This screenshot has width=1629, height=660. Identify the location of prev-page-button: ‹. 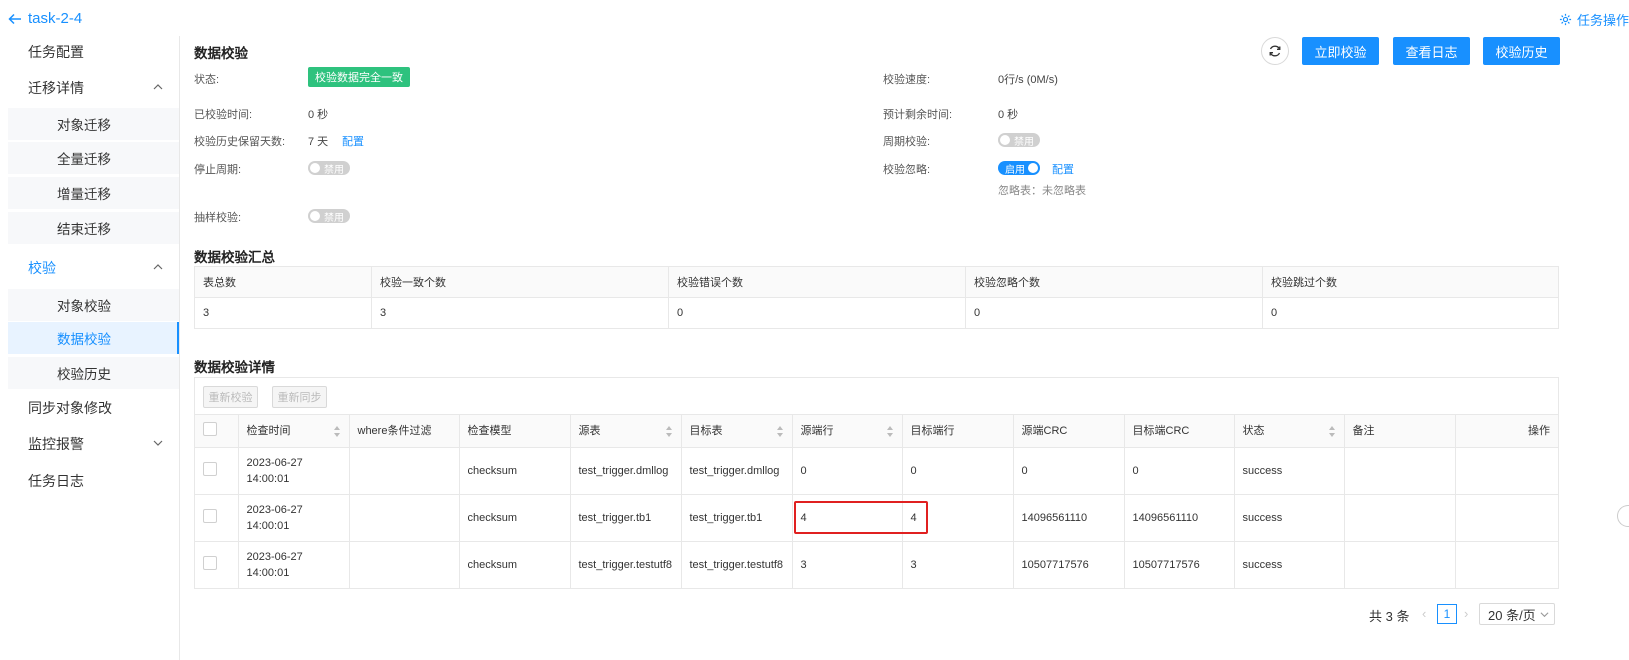
(1424, 613).